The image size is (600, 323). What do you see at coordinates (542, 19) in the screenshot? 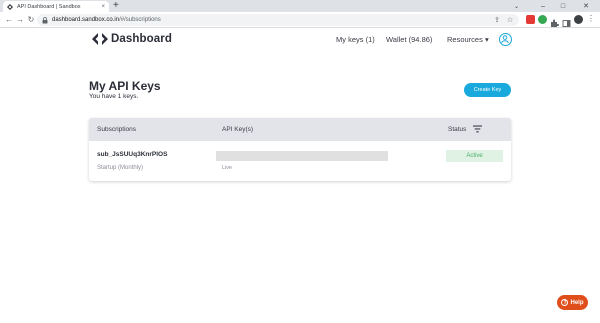
I see `extension-green-icon` at bounding box center [542, 19].